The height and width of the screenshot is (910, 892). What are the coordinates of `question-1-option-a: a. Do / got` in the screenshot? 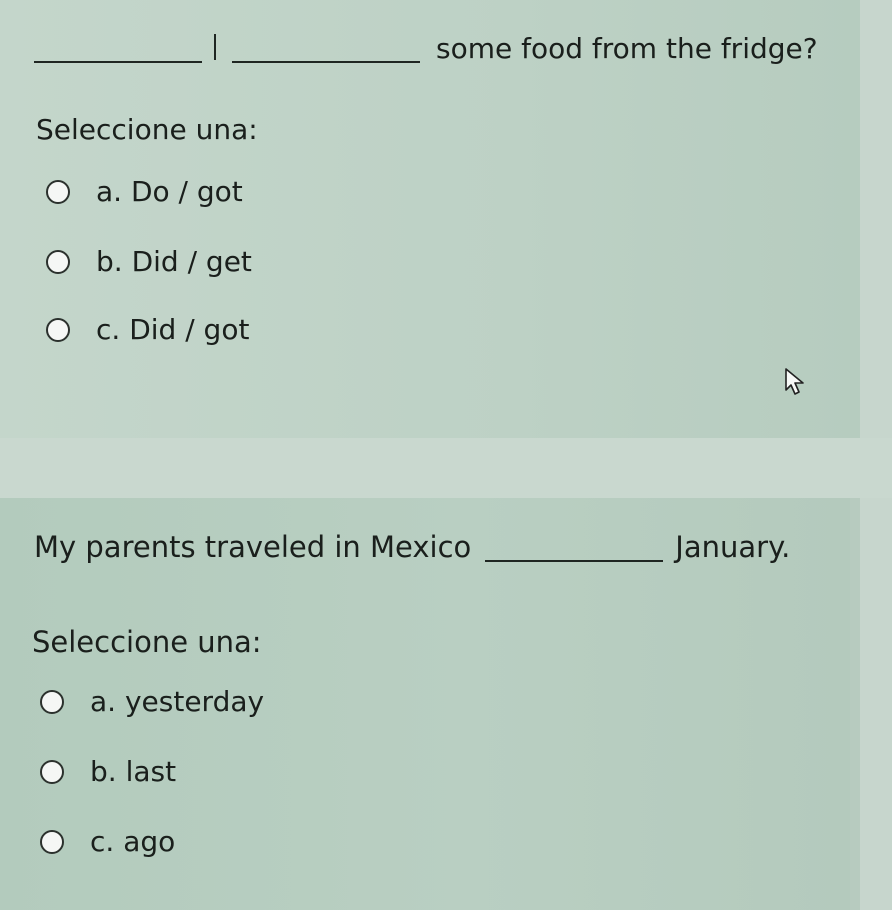 It's located at (144, 192).